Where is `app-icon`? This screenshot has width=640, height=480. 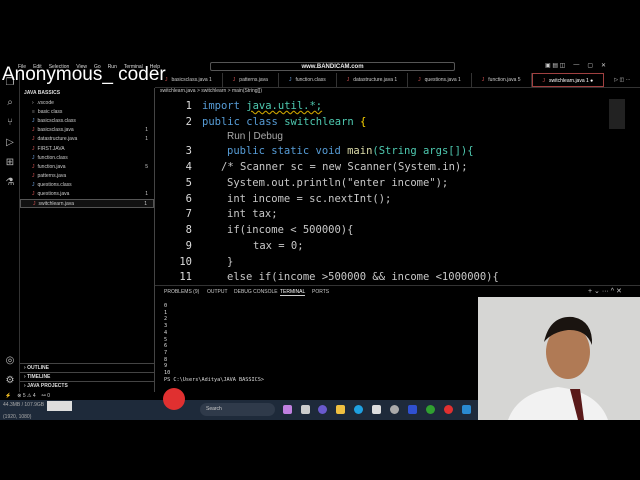 app-icon is located at coordinates (412, 409).